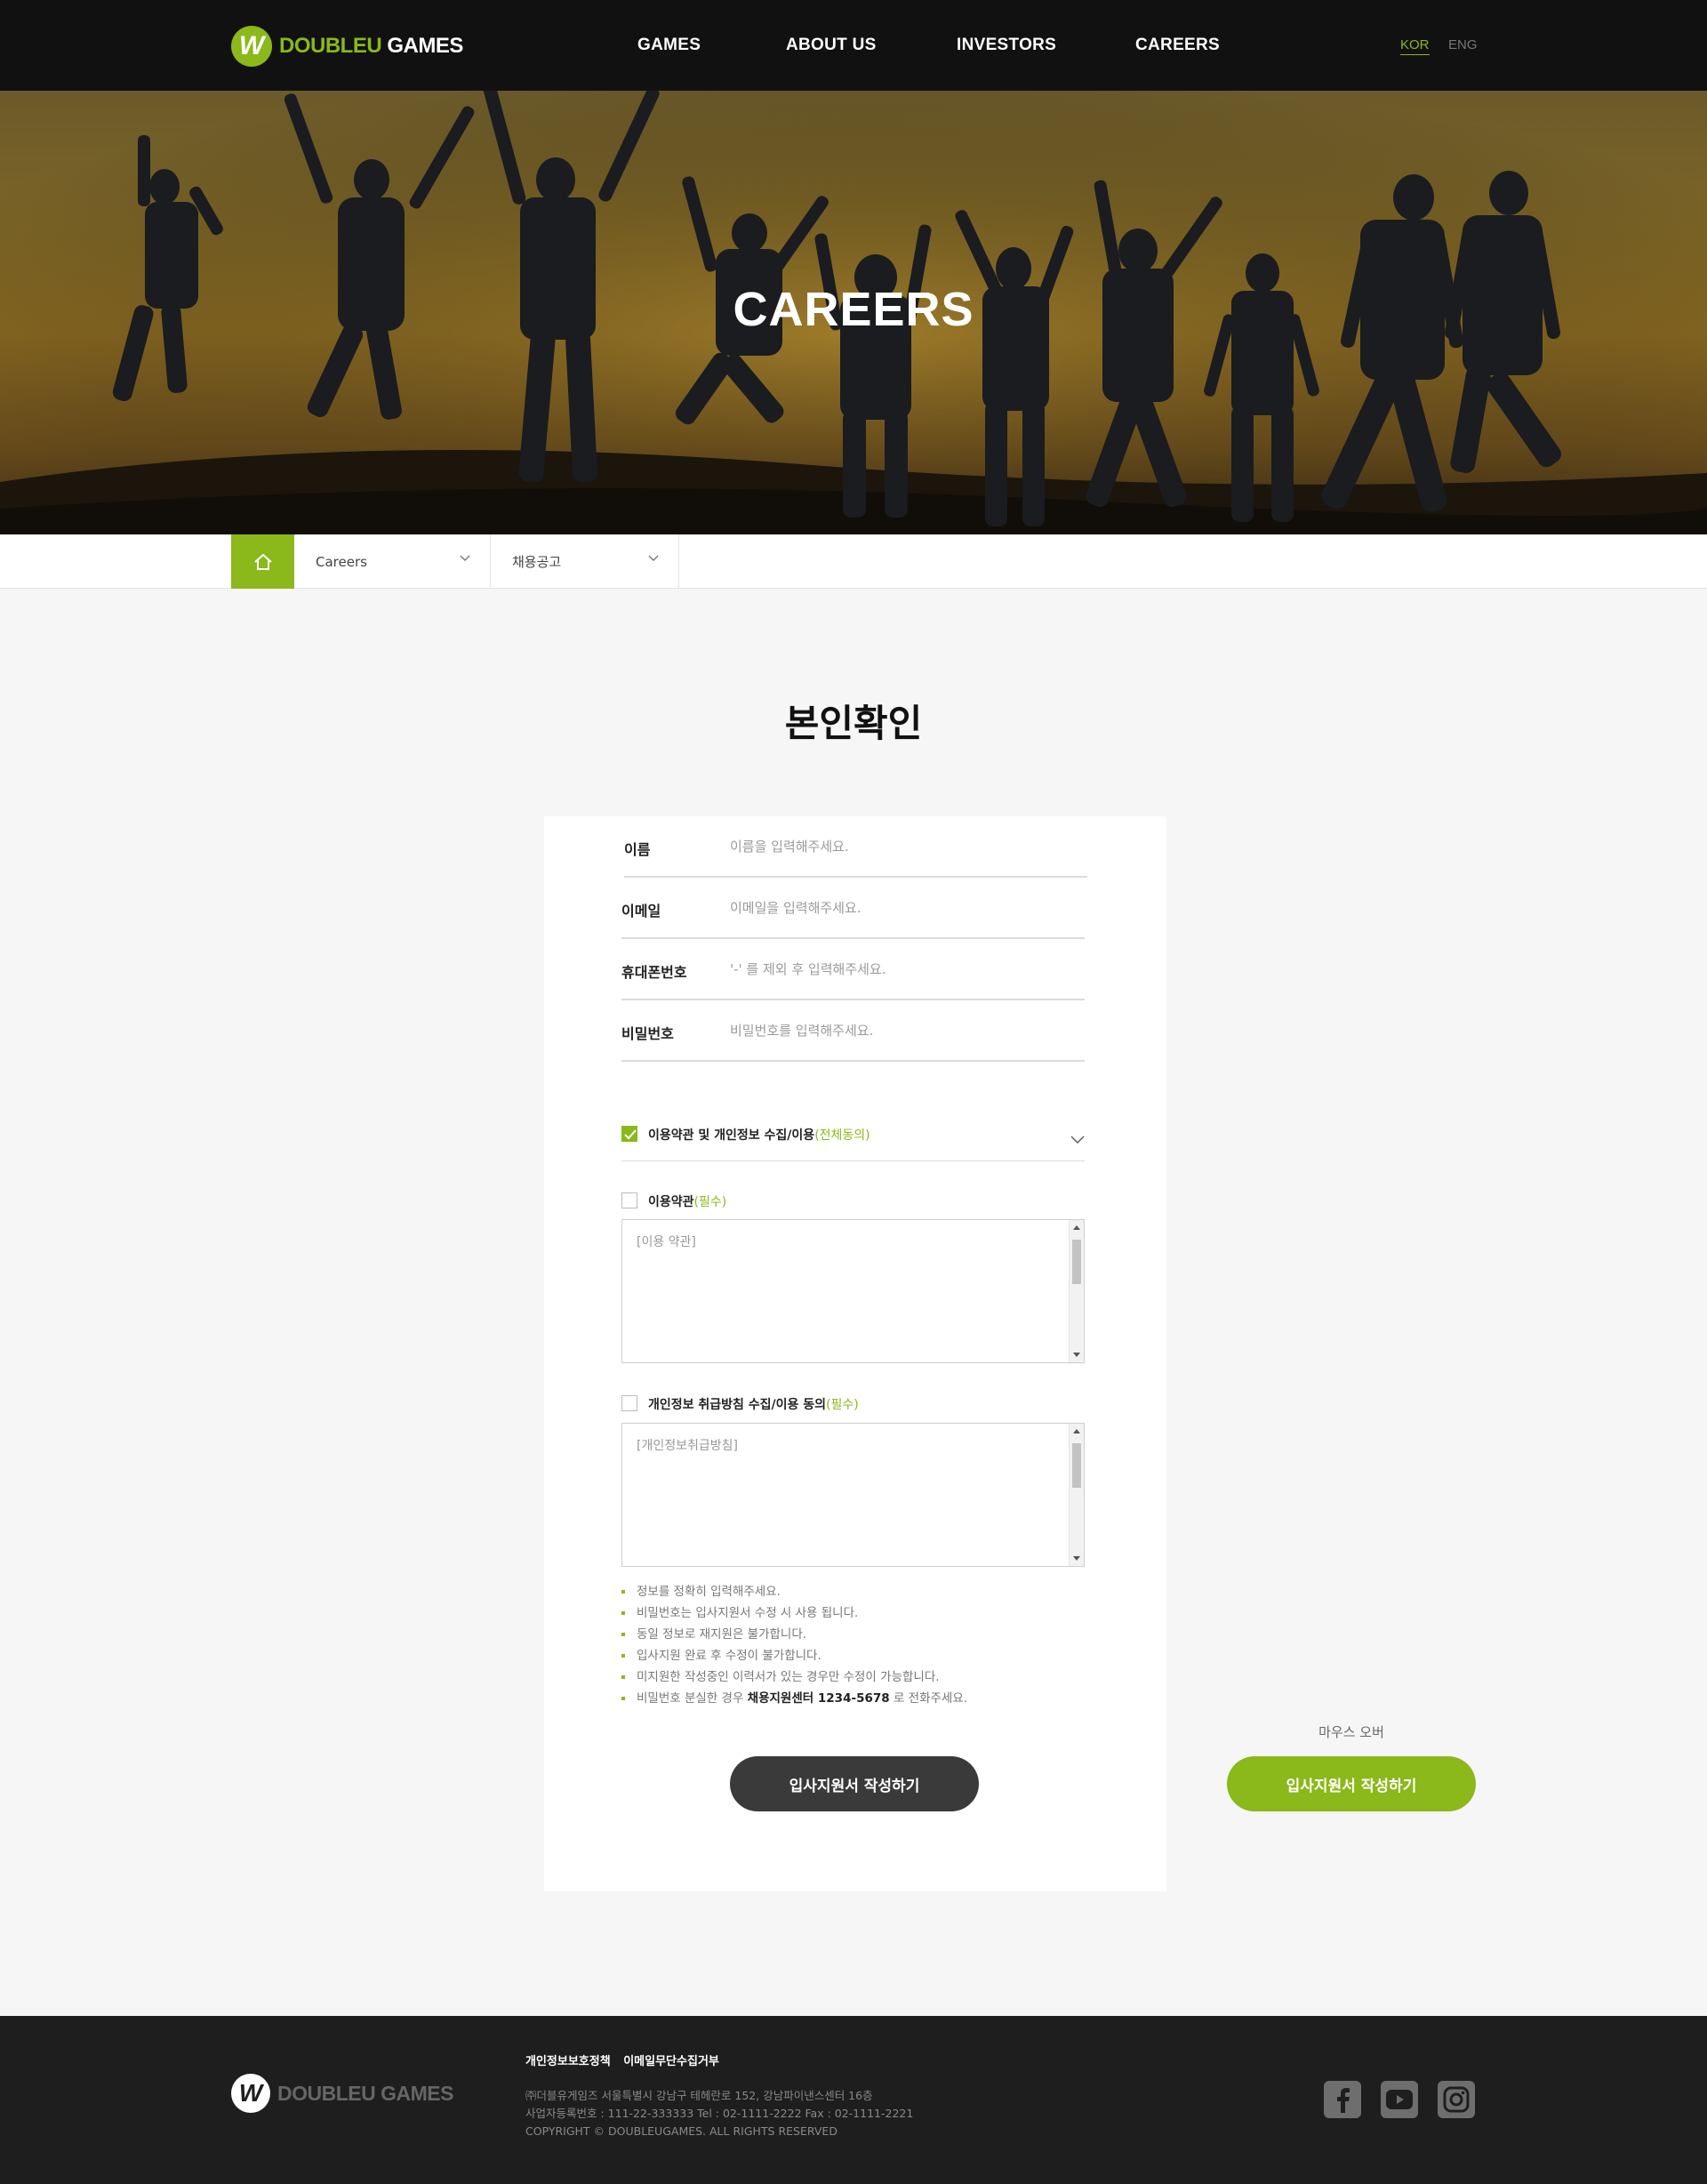 Image resolution: width=1707 pixels, height=2184 pixels. I want to click on name-label: 이름, so click(637, 849).